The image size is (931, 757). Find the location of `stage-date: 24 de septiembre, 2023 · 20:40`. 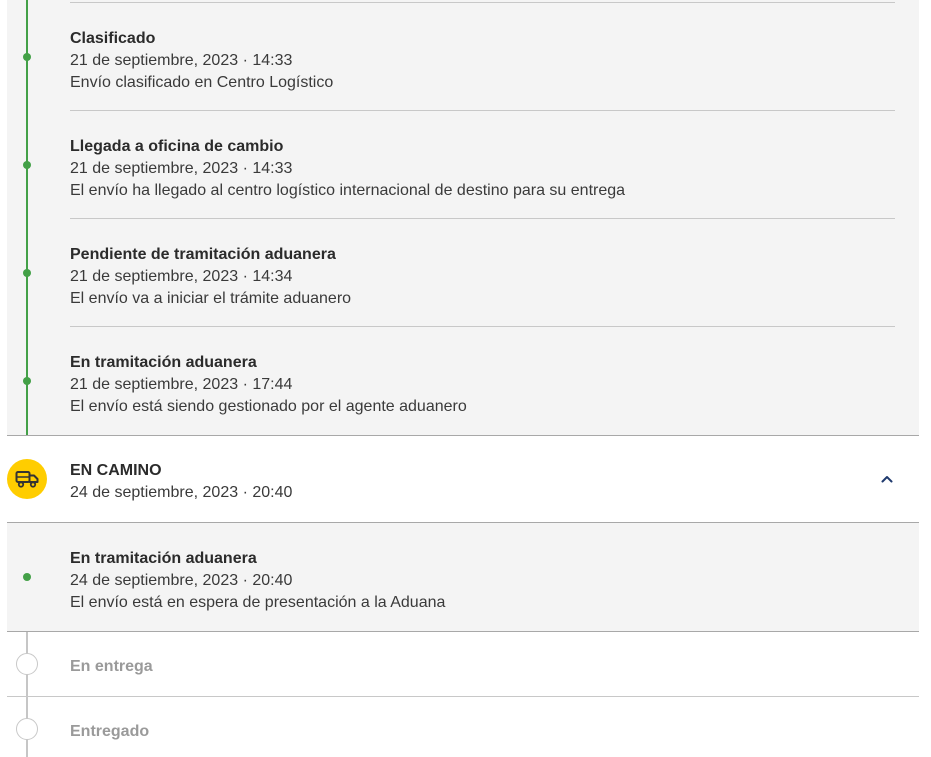

stage-date: 24 de septiembre, 2023 · 20:40 is located at coordinates (181, 492).